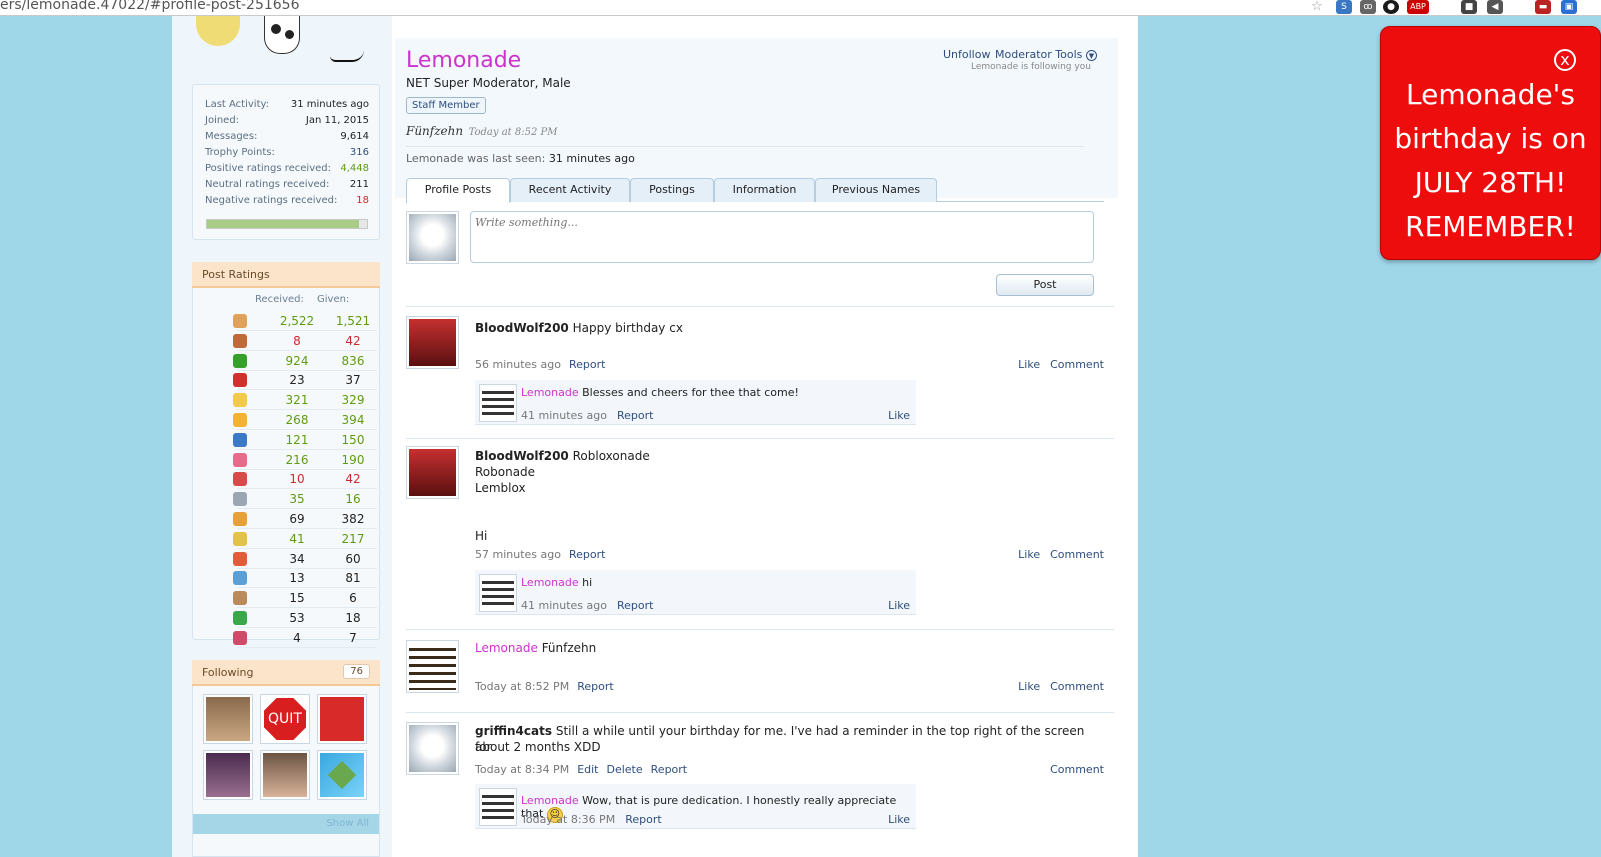 Image resolution: width=1601 pixels, height=857 pixels. I want to click on tab-recent-activity: Recent Activity, so click(570, 190).